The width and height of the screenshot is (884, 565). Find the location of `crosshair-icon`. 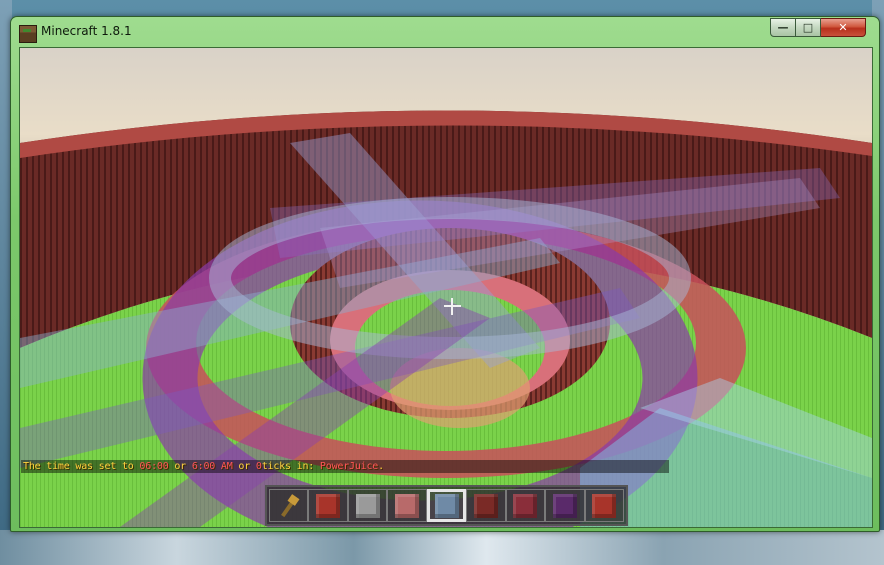

crosshair-icon is located at coordinates (452, 306).